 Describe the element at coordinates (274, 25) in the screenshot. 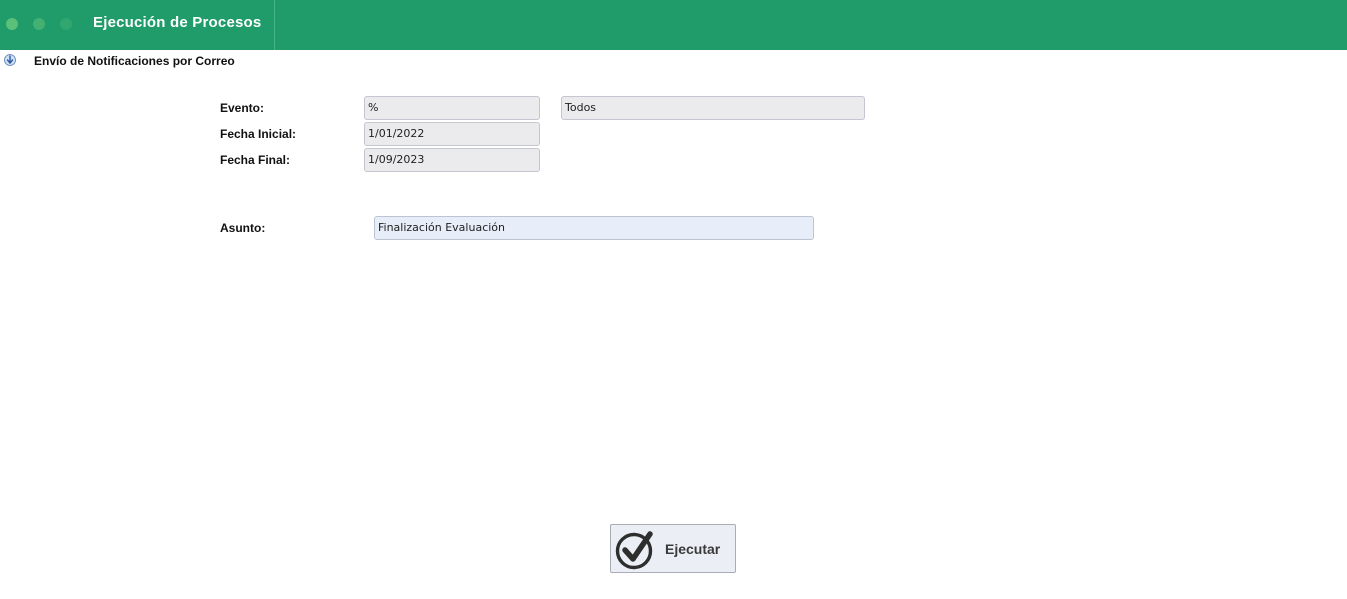

I see `header-divider` at that location.